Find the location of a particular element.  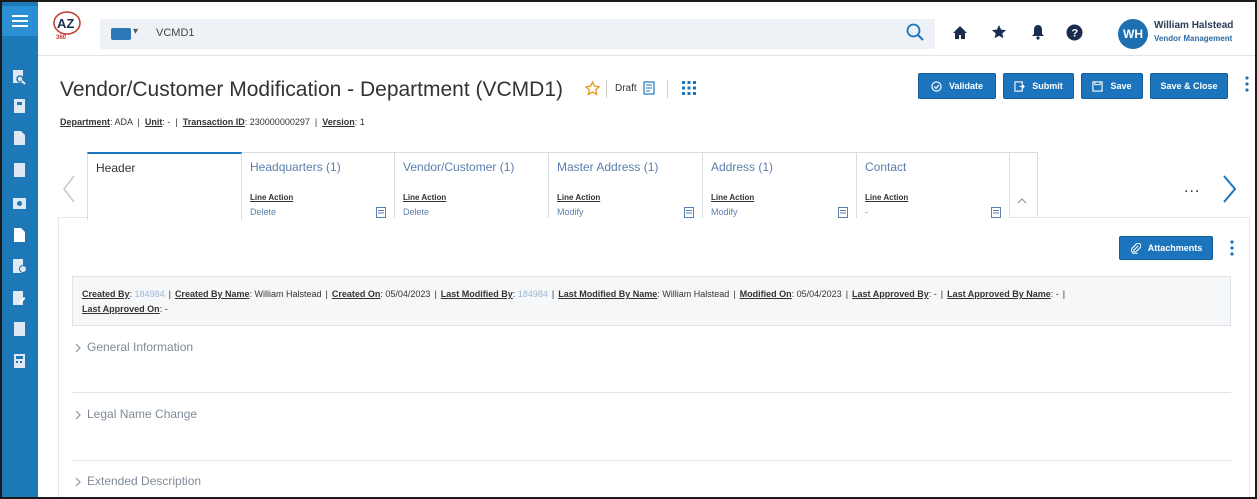

tab-header: Header is located at coordinates (164, 186).